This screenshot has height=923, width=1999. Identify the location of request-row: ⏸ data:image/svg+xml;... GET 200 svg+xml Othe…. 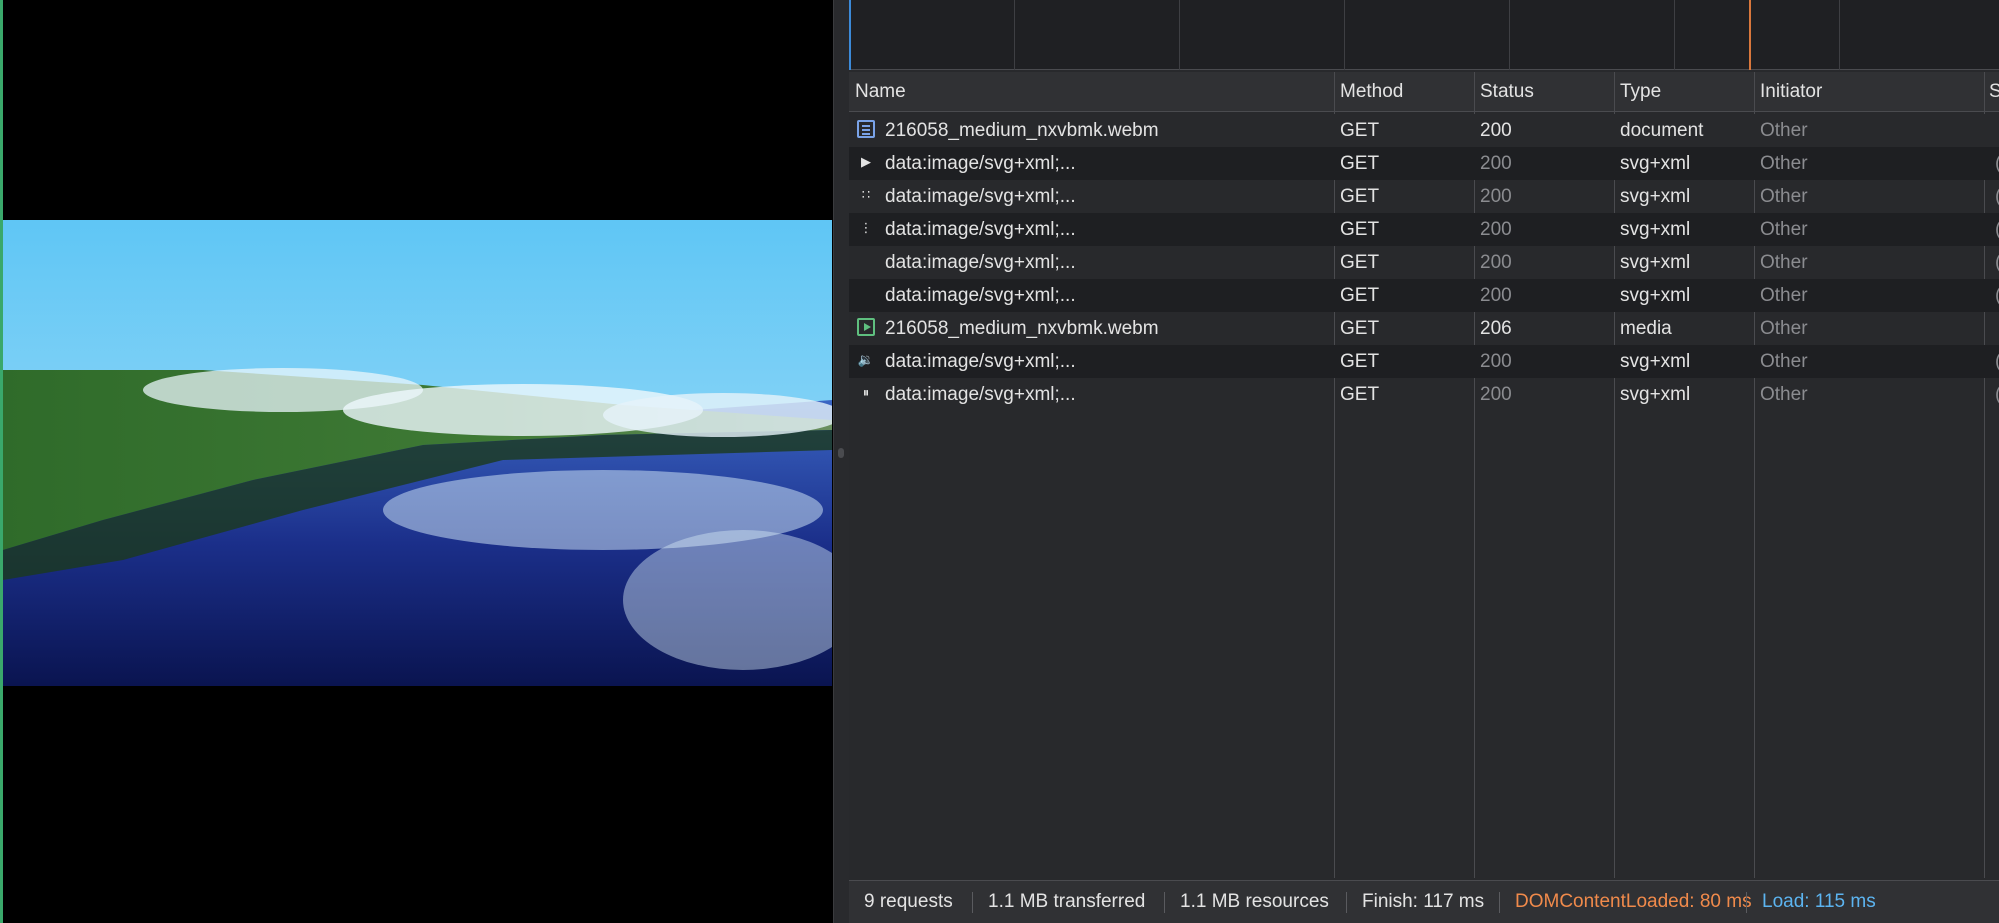
(1424, 394).